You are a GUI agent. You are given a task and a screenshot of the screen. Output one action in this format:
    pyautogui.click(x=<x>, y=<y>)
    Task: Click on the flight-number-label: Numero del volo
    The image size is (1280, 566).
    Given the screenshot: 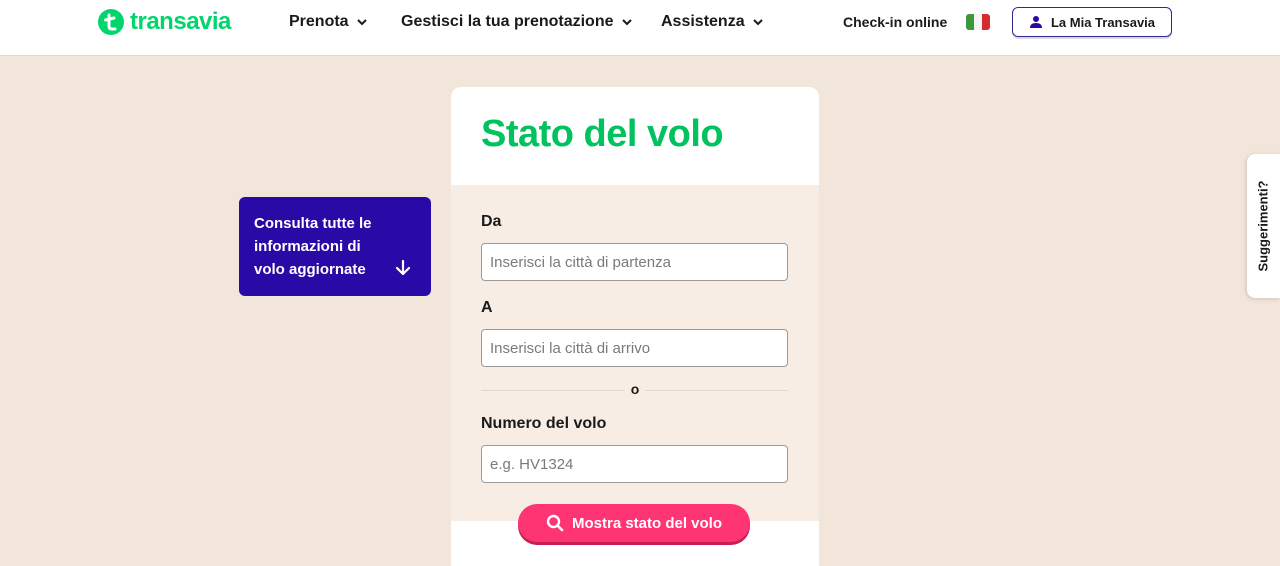 What is the action you would take?
    pyautogui.click(x=544, y=423)
    